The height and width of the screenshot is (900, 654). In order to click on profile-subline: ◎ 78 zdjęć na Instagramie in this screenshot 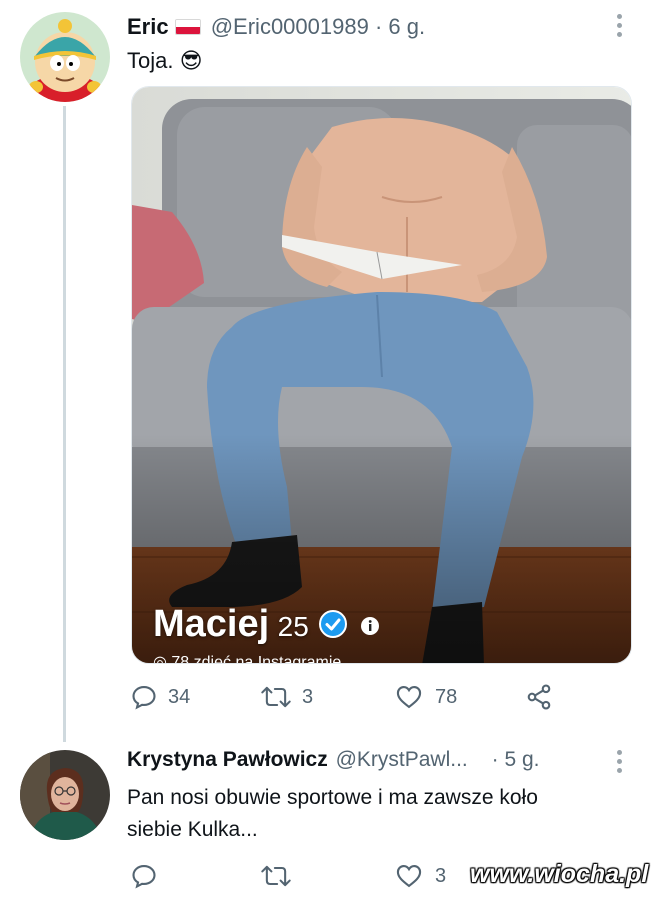, I will do `click(247, 658)`.